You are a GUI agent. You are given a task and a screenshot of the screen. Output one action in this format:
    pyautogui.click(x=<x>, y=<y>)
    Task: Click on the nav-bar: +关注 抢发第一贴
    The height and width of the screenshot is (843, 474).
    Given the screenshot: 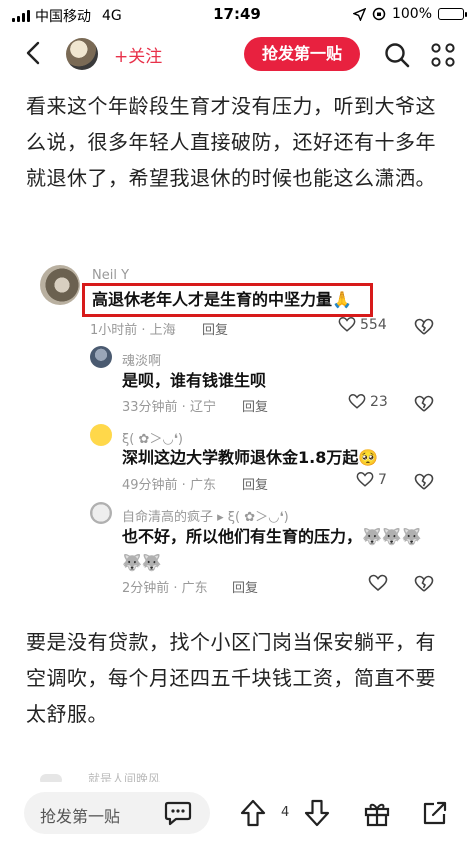 What is the action you would take?
    pyautogui.click(x=237, y=54)
    